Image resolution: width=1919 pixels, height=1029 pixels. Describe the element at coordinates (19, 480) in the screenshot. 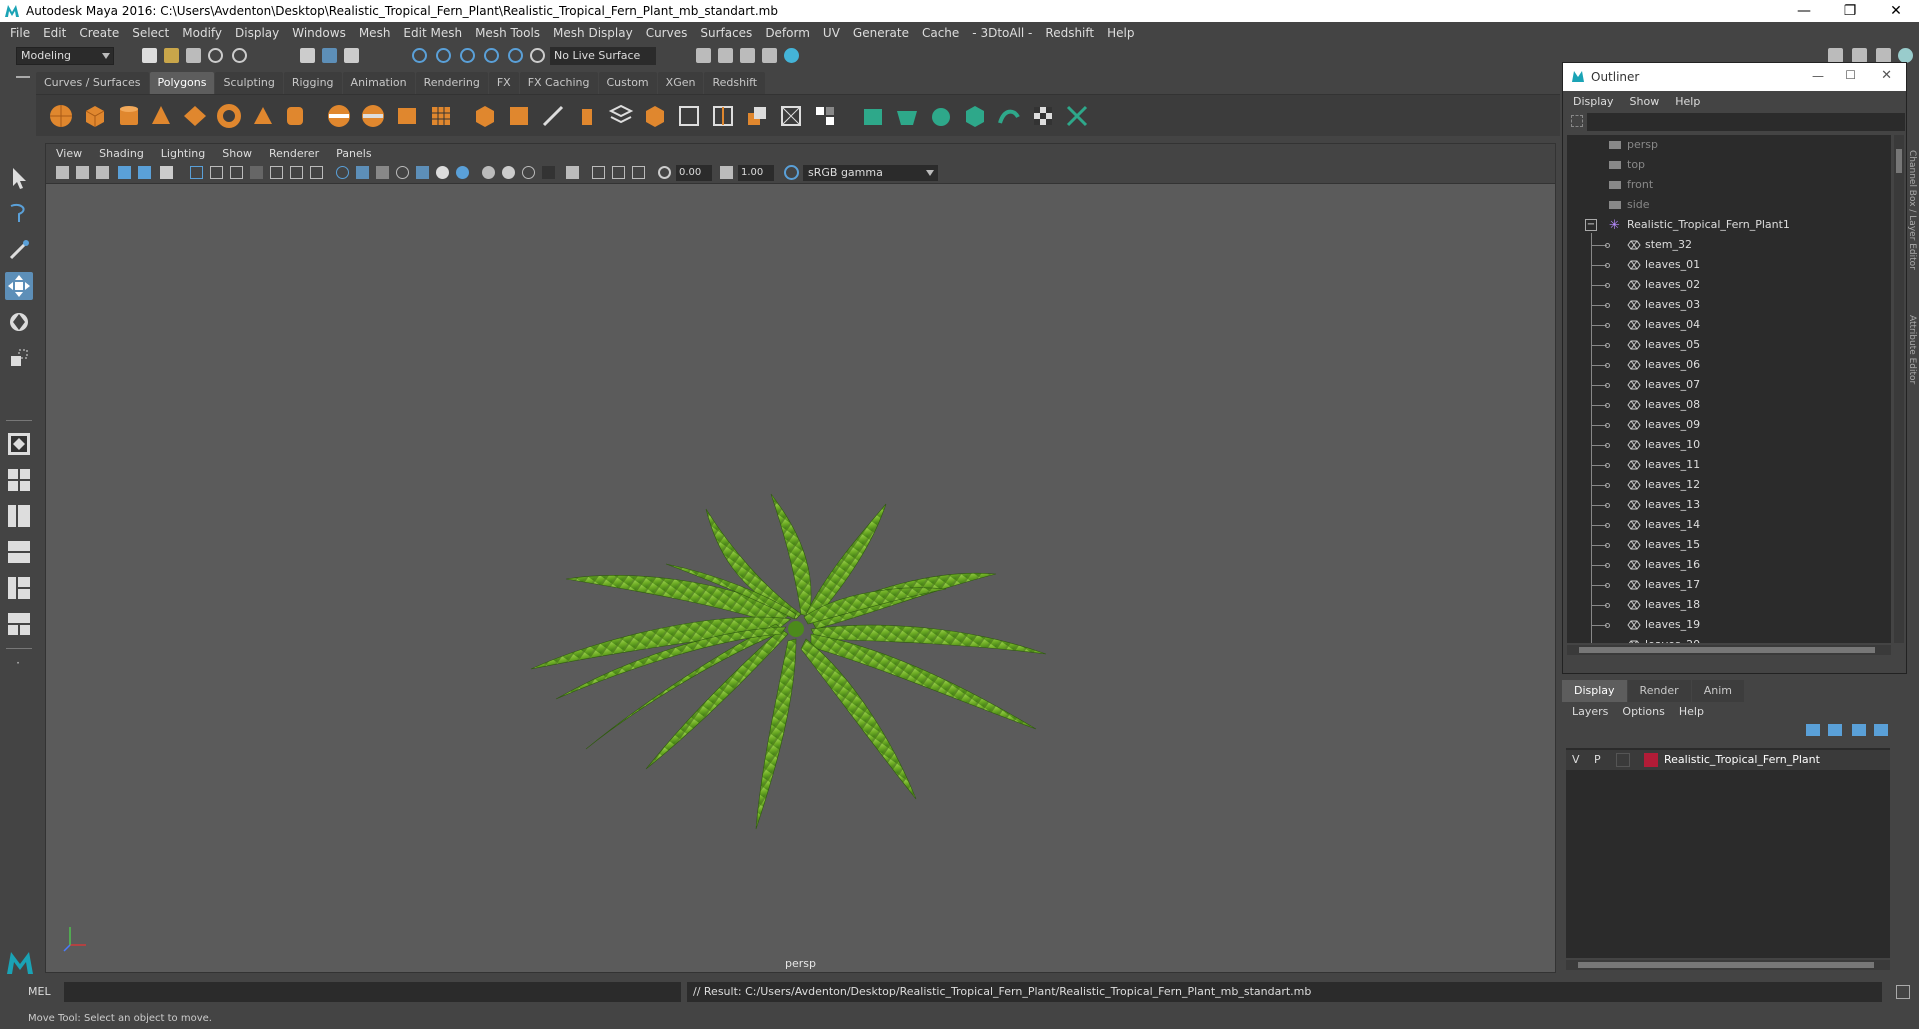

I see `four-view-layout-icon` at that location.